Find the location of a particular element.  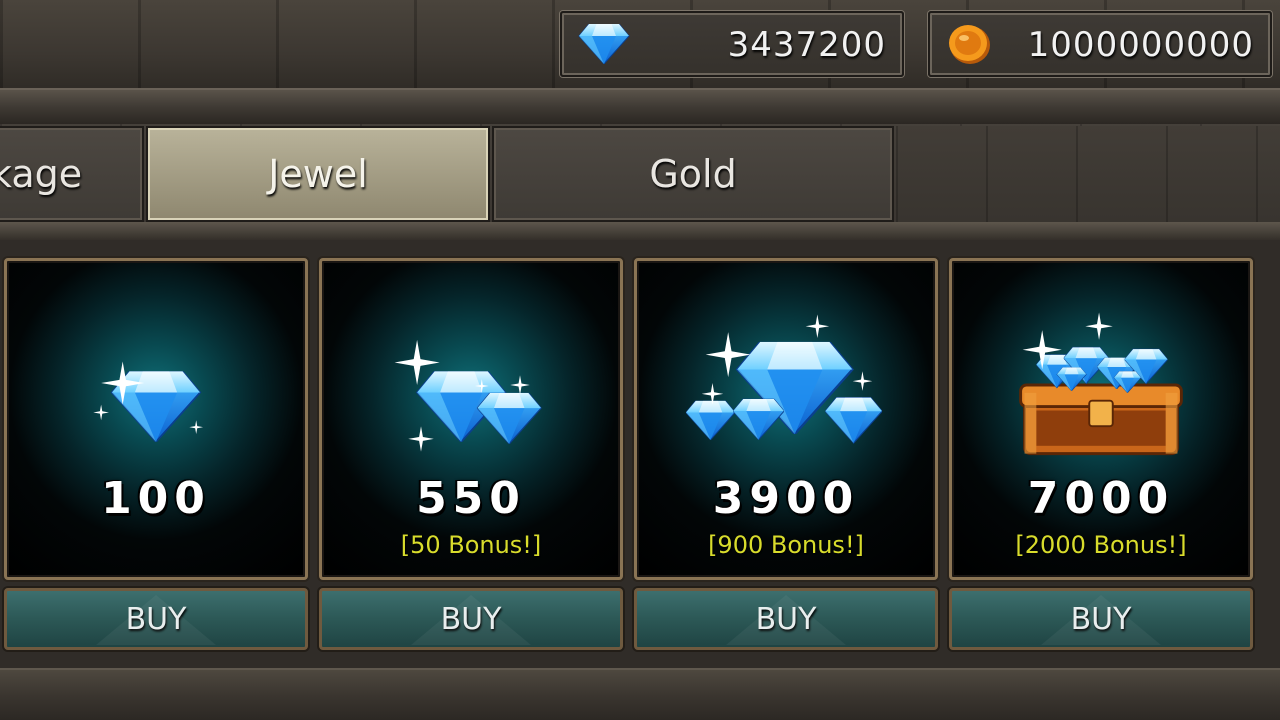

tab-package-label: kage is located at coordinates (41, 174).